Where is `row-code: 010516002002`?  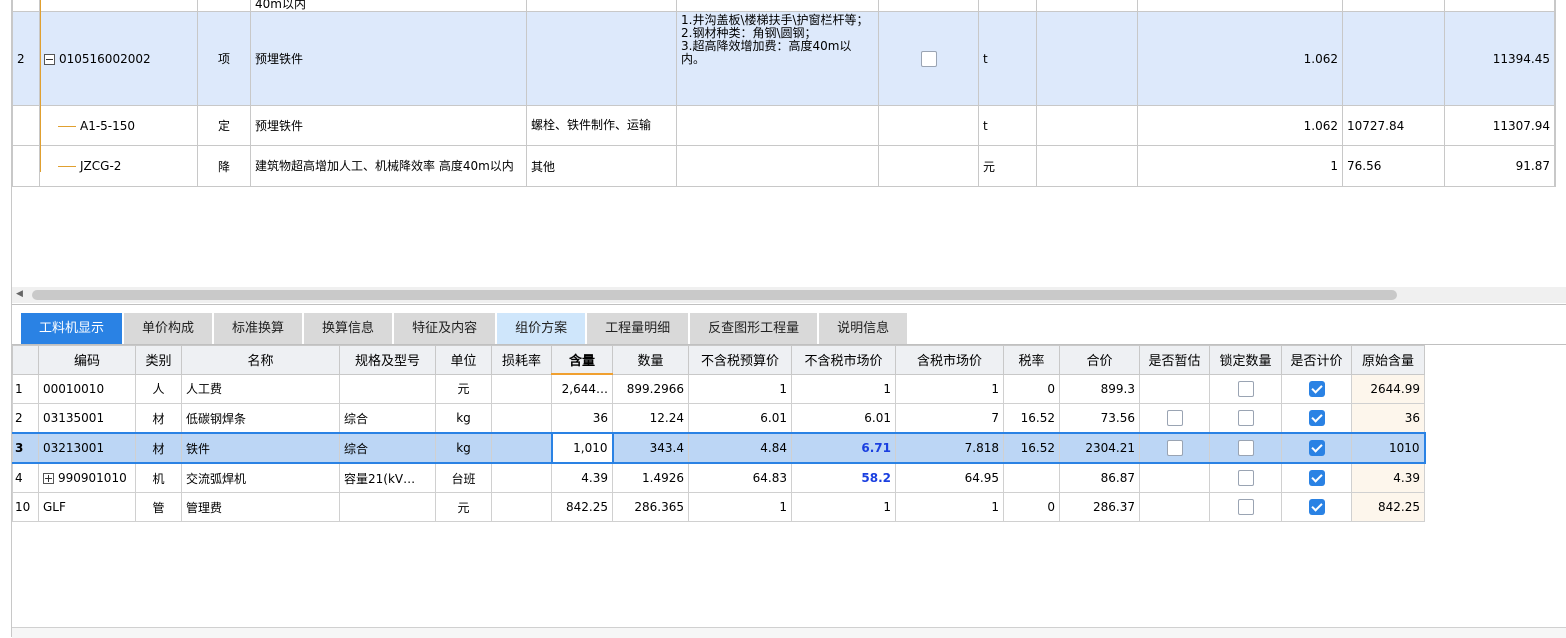 row-code: 010516002002 is located at coordinates (118, 58).